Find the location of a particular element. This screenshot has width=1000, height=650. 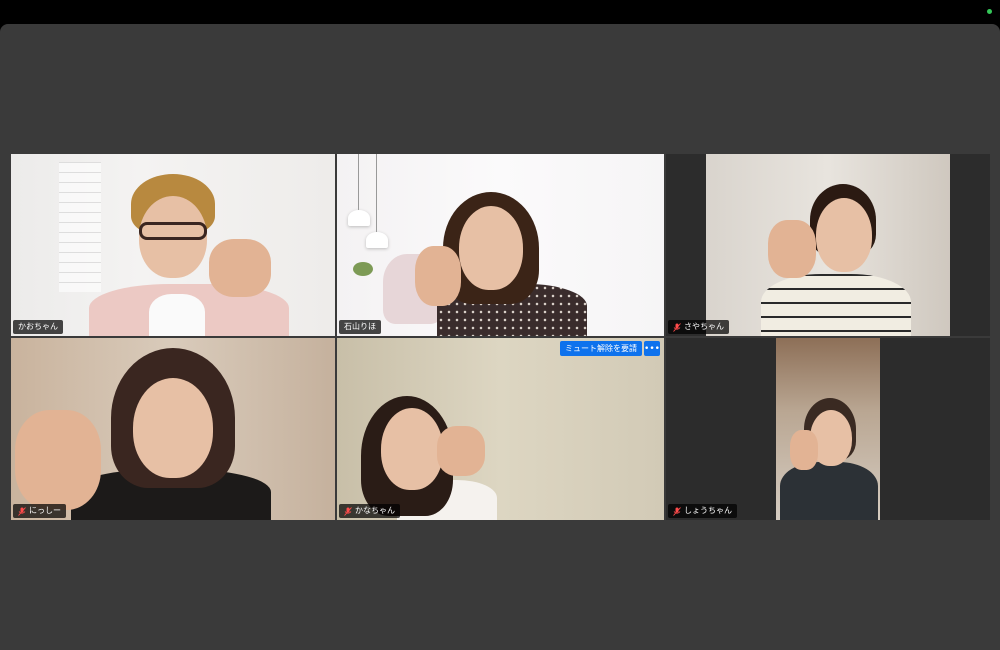

window-title-bar is located at coordinates (500, 12).